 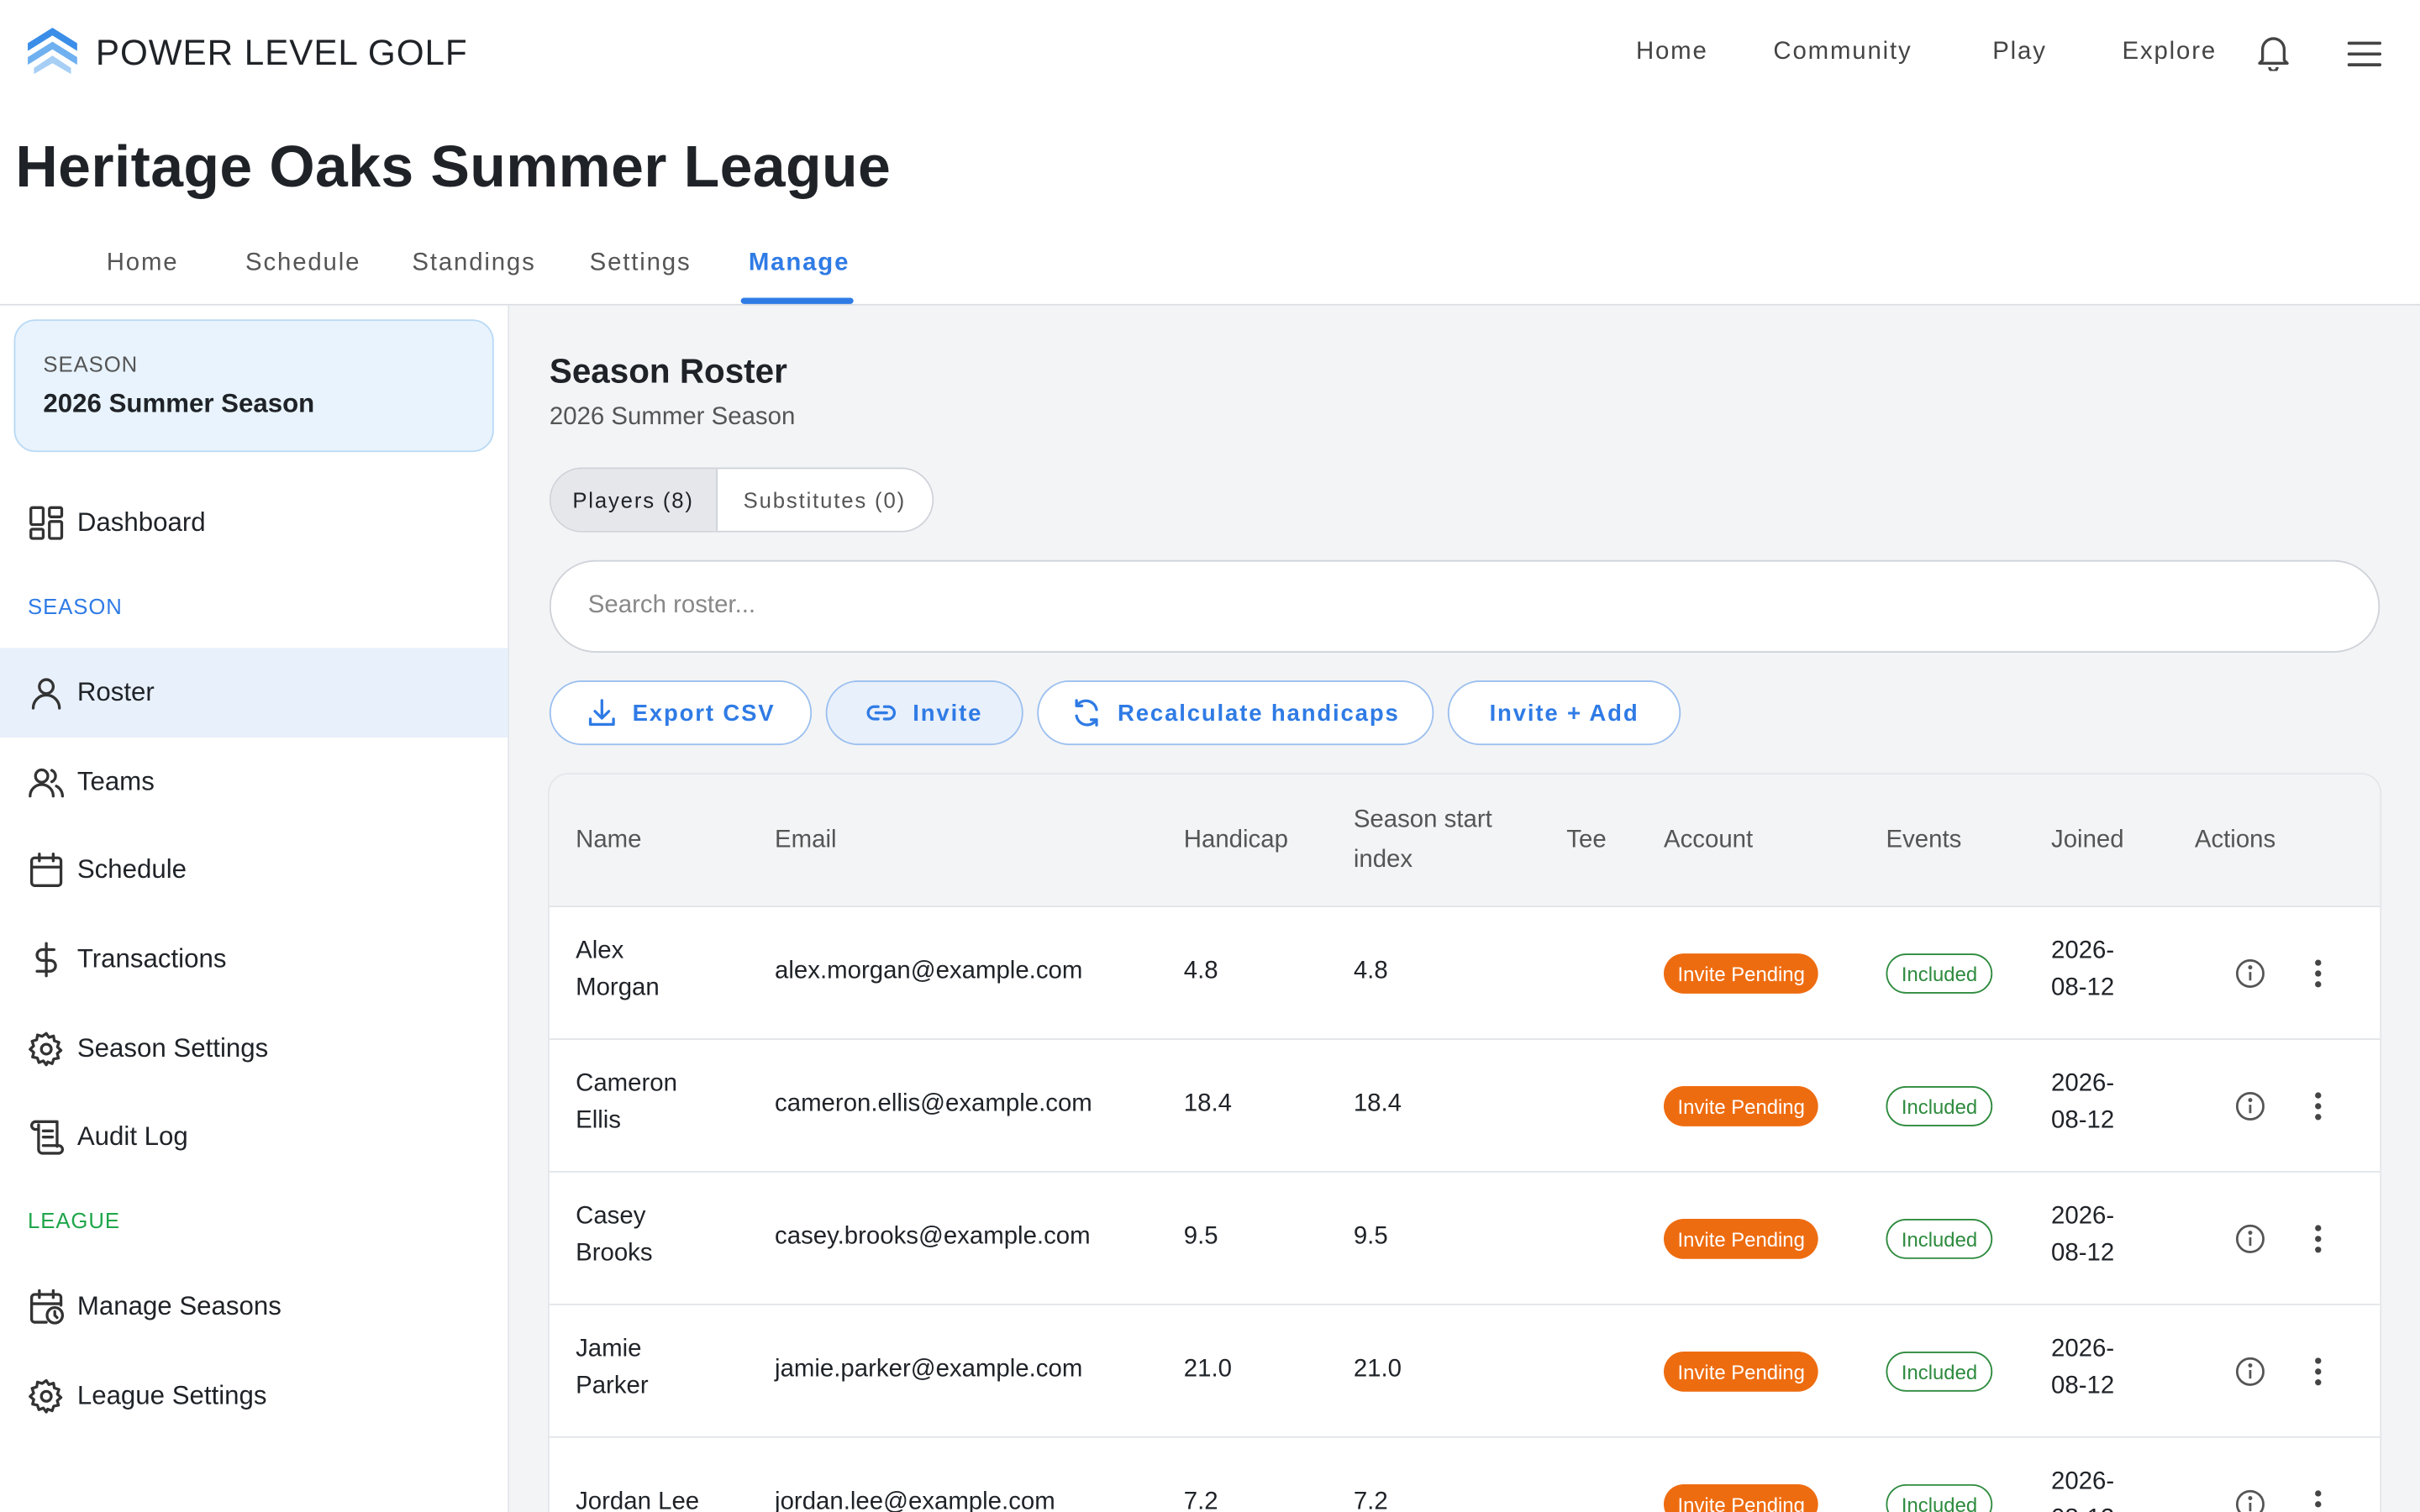 What do you see at coordinates (473, 264) in the screenshot?
I see `tab-standings: Standings` at bounding box center [473, 264].